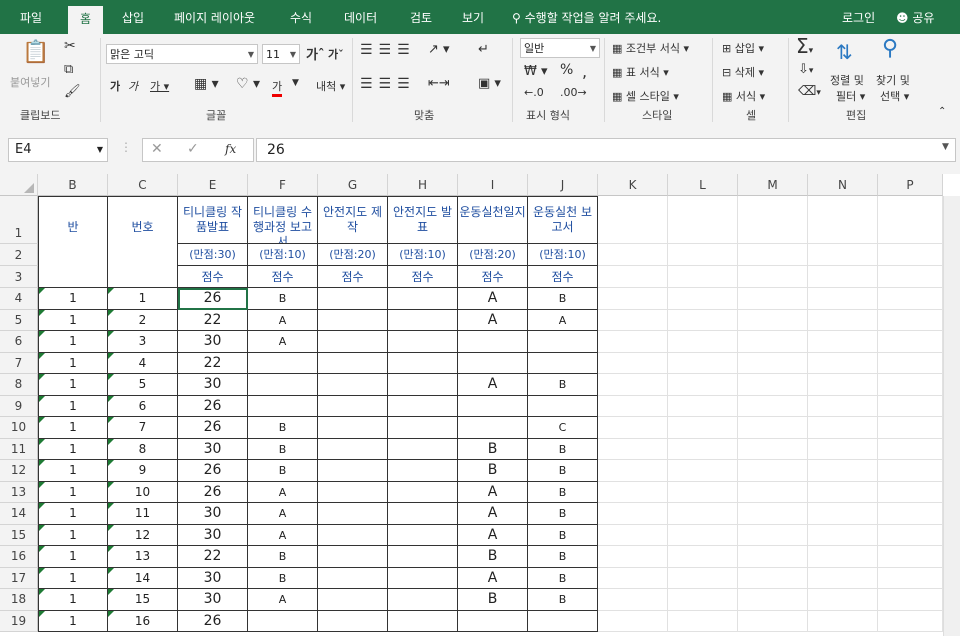 The width and height of the screenshot is (960, 636). I want to click on row-header: 6, so click(19, 342).